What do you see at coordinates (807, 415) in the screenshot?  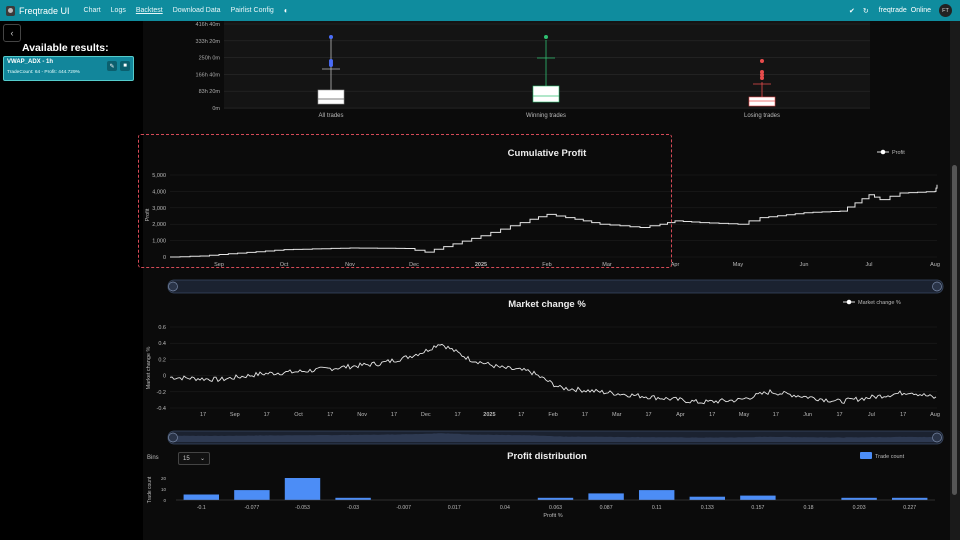 I see `market-change-x-tick: Jun` at bounding box center [807, 415].